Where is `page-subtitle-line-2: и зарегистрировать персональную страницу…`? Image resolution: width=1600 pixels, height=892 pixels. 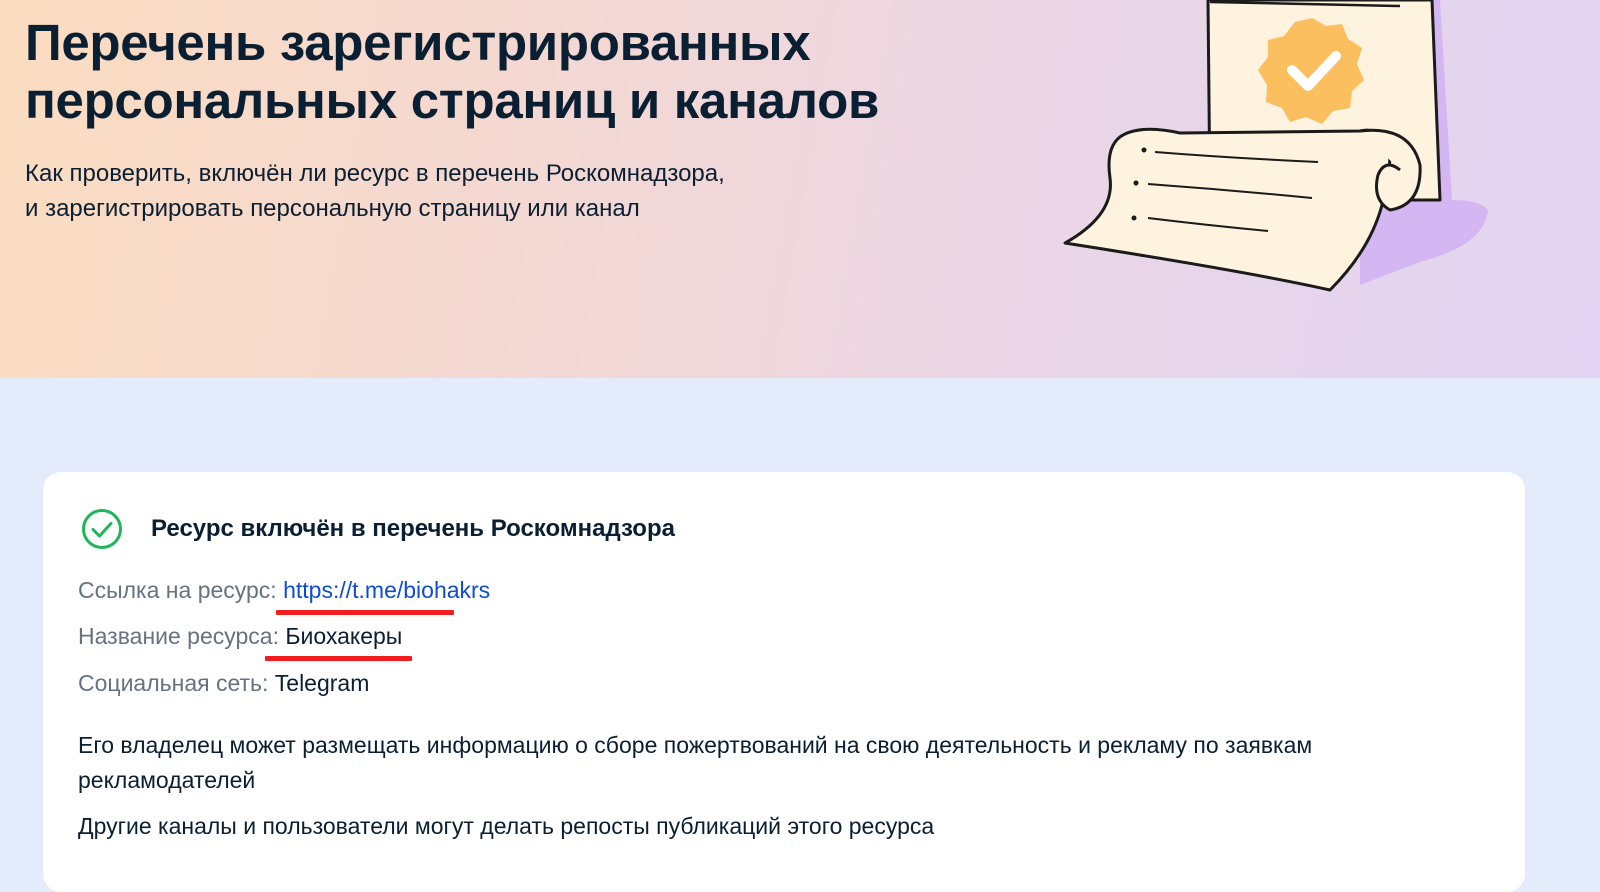
page-subtitle-line-2: и зарегистрировать персональную страницу… is located at coordinates (332, 208).